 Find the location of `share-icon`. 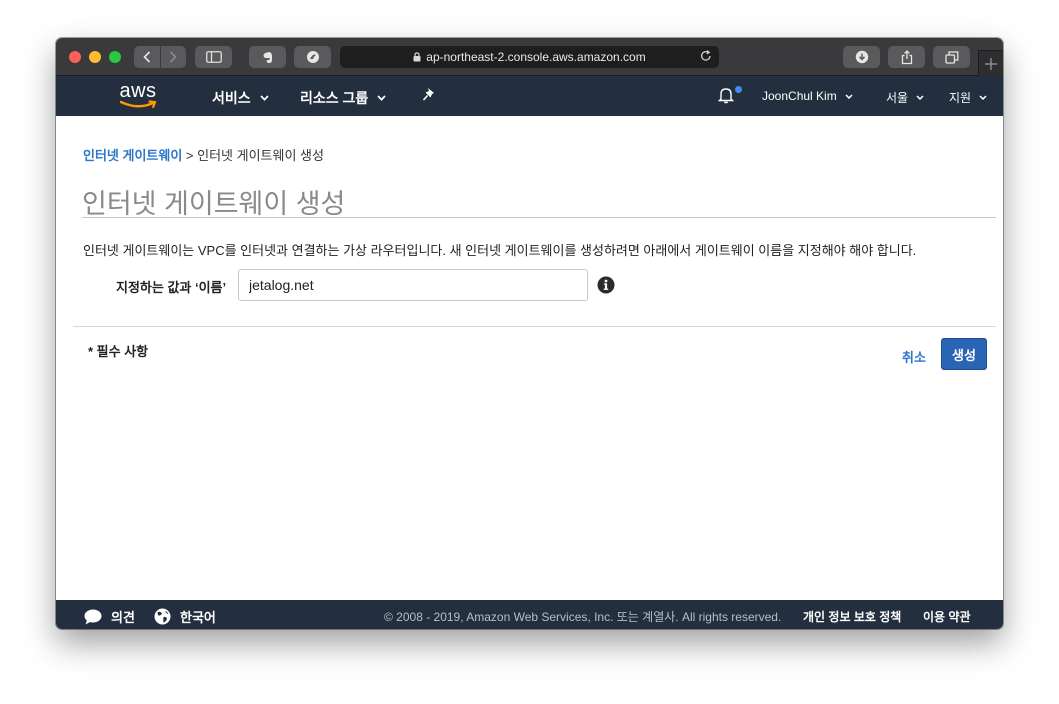

share-icon is located at coordinates (906, 56).